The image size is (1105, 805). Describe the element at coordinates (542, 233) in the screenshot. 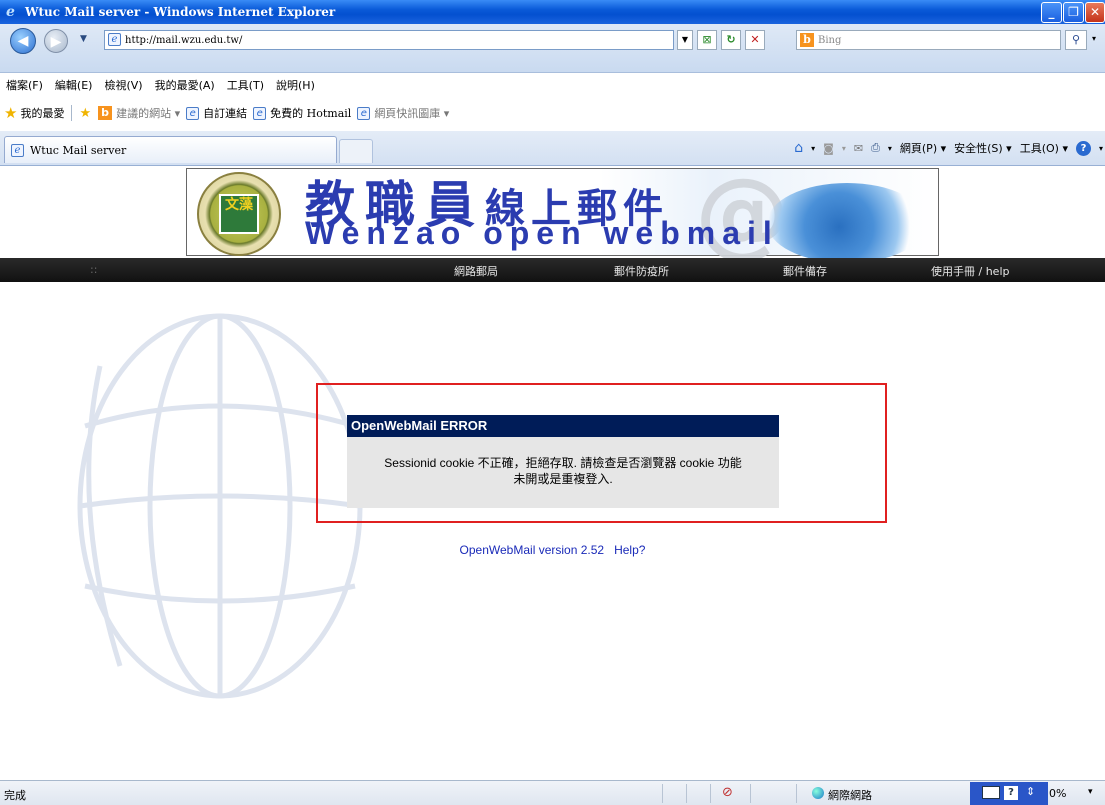

I see `banner-title-en: Wenzao open webmail` at that location.